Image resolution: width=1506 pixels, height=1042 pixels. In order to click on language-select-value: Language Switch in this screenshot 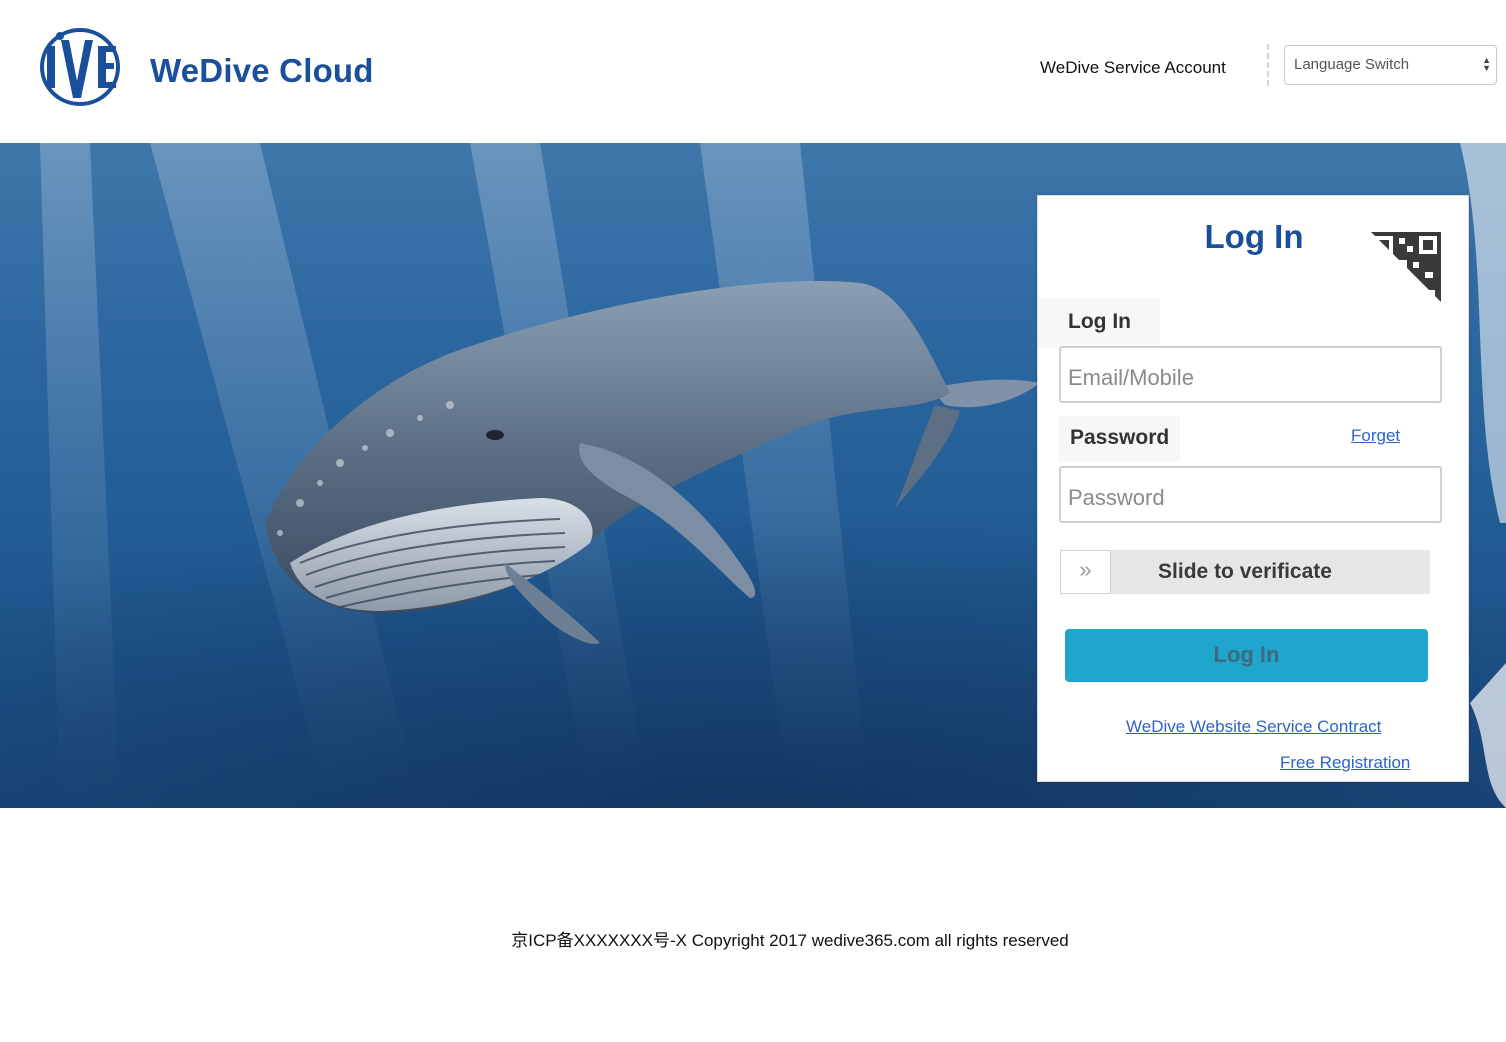, I will do `click(1352, 64)`.